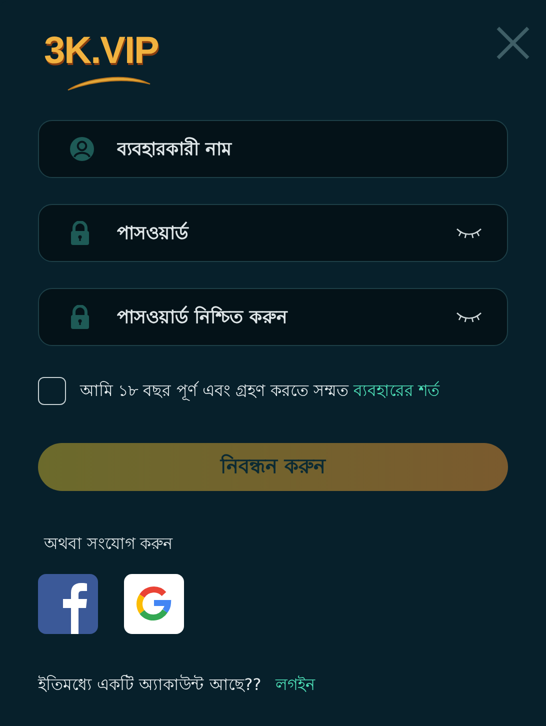  I want to click on close-icon, so click(513, 43).